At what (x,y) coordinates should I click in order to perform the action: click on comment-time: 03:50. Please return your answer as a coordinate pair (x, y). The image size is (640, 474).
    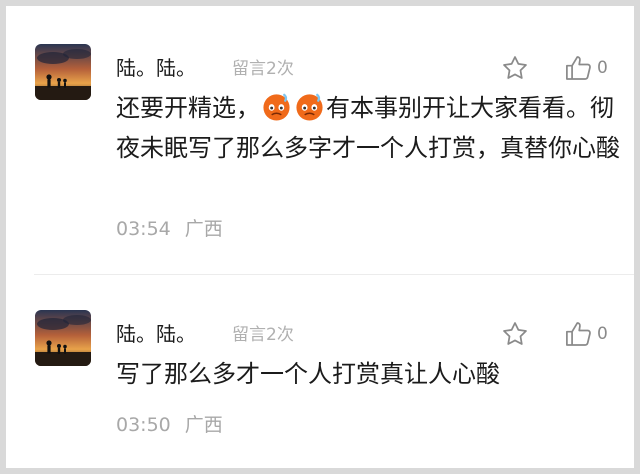
    Looking at the image, I should click on (143, 425).